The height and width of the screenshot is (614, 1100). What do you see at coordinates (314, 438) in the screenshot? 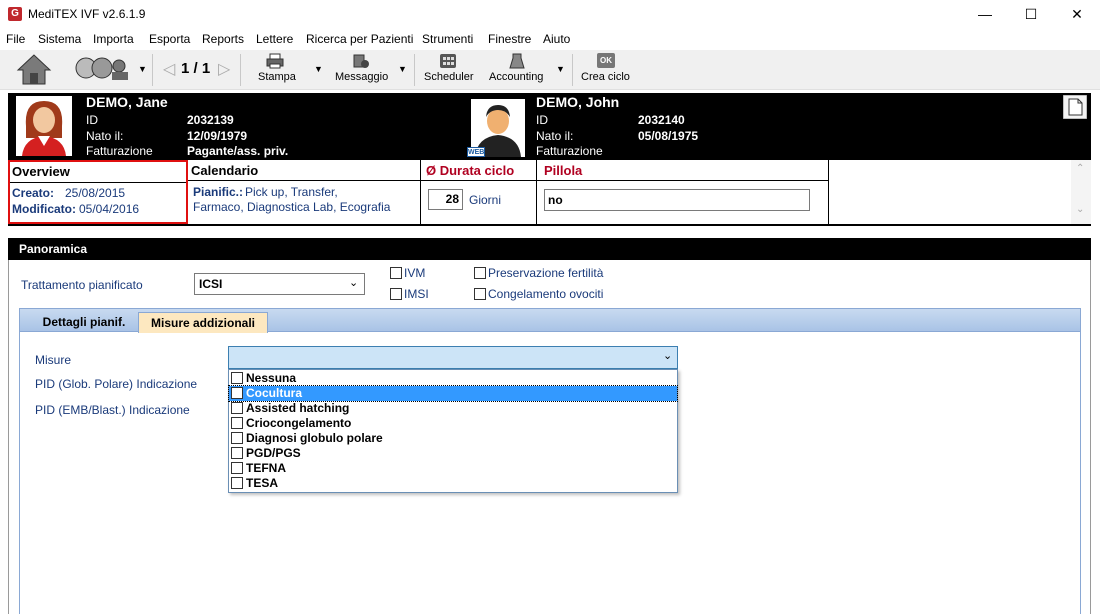
I see `option-label: Diagnosi globulo polare` at bounding box center [314, 438].